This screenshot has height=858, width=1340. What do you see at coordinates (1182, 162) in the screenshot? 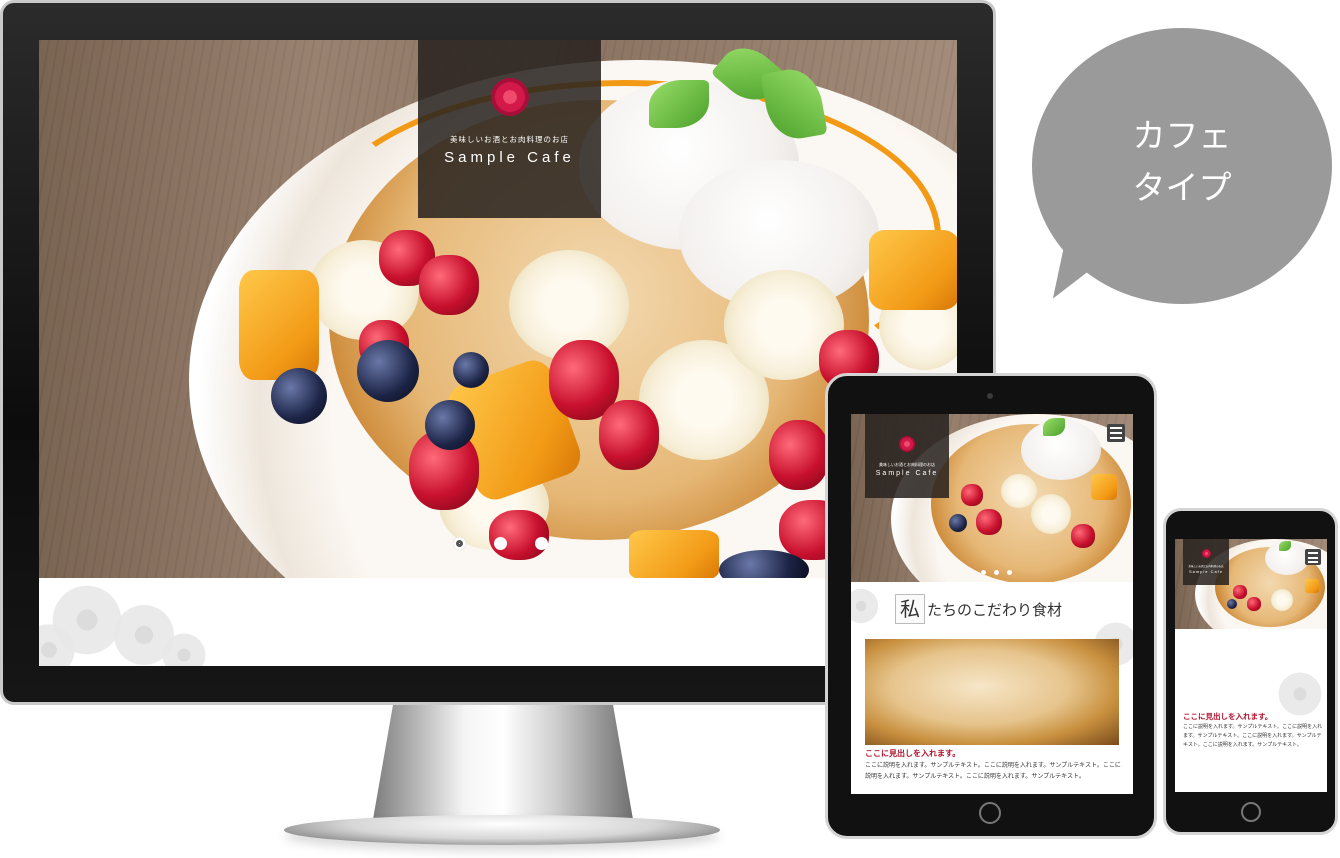
I see `bubble-text: カフェ タイプ` at bounding box center [1182, 162].